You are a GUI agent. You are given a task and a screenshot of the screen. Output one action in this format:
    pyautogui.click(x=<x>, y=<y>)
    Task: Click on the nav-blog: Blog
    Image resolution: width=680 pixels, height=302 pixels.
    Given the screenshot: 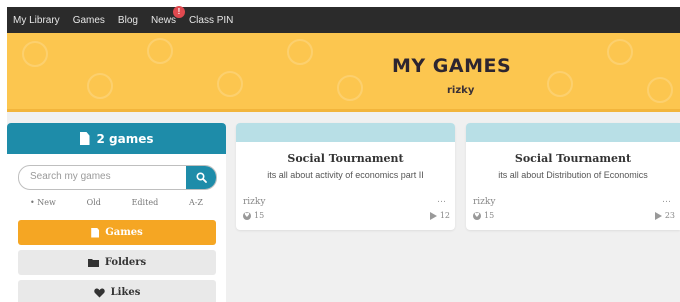 What is the action you would take?
    pyautogui.click(x=128, y=20)
    